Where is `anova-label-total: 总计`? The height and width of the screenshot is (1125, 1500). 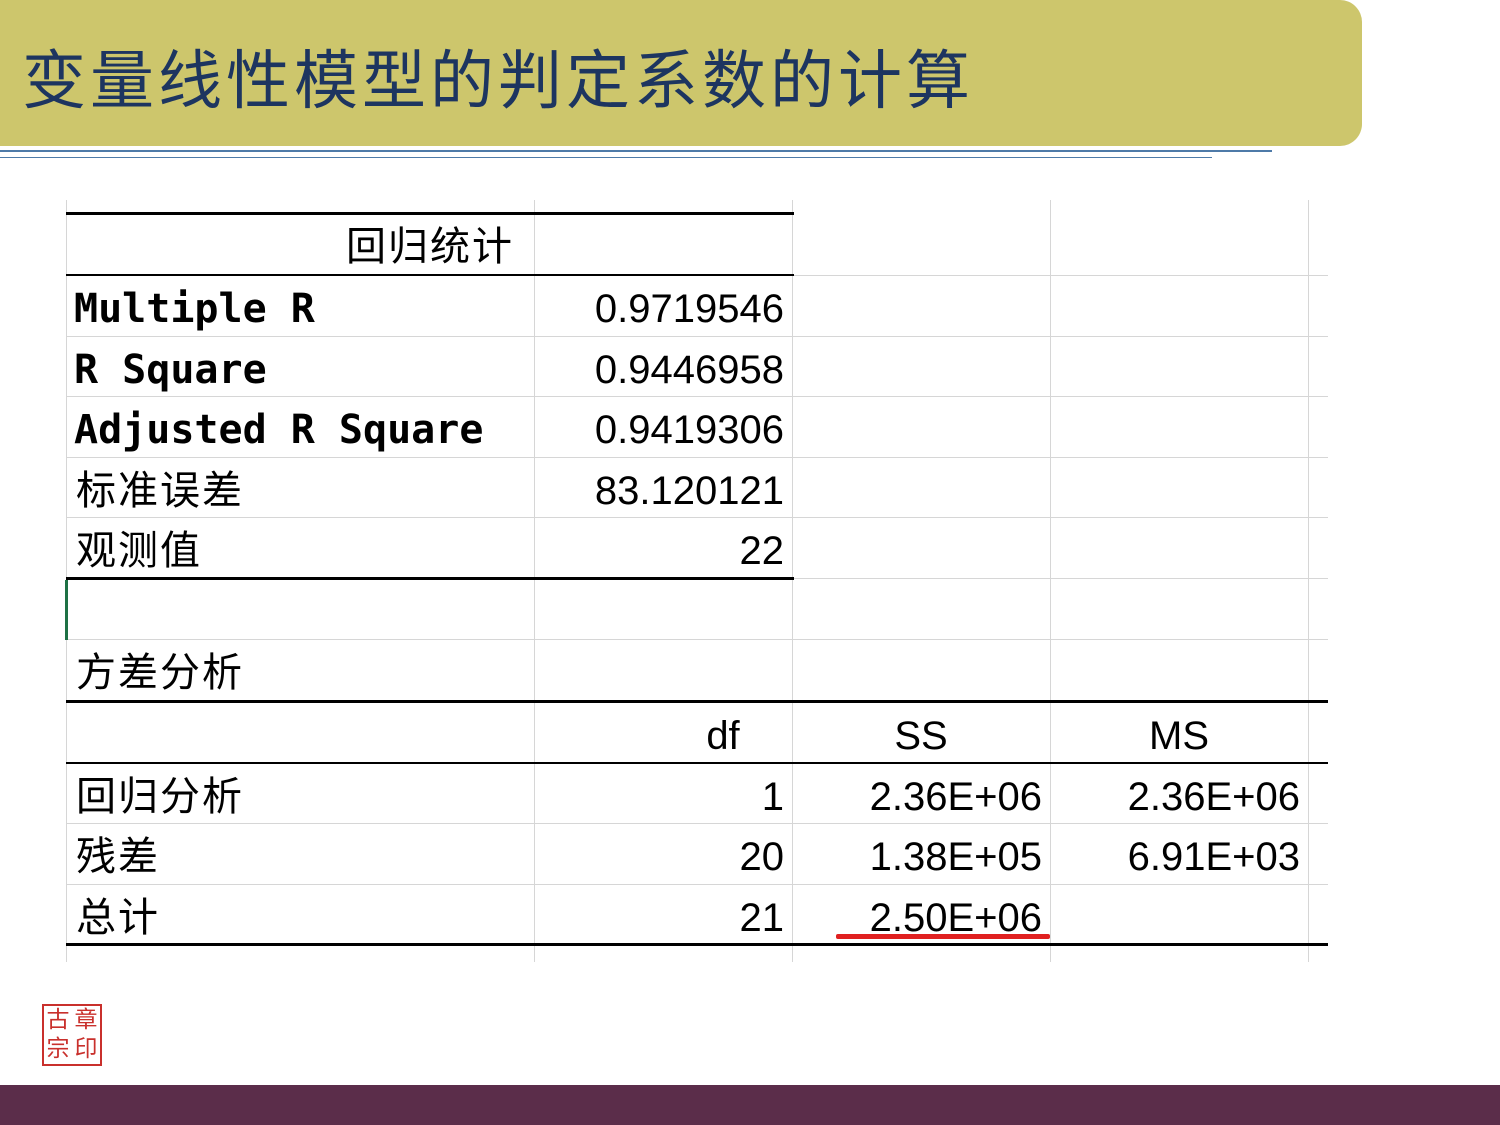
anova-label-total: 总计 is located at coordinates (118, 918).